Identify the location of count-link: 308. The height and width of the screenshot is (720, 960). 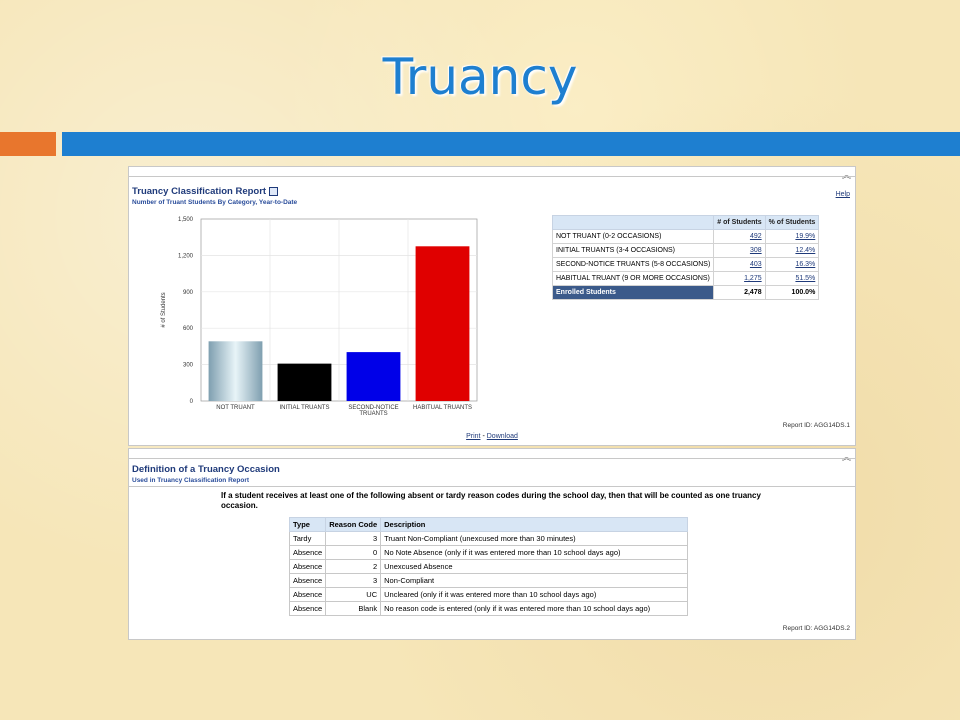
(739, 250).